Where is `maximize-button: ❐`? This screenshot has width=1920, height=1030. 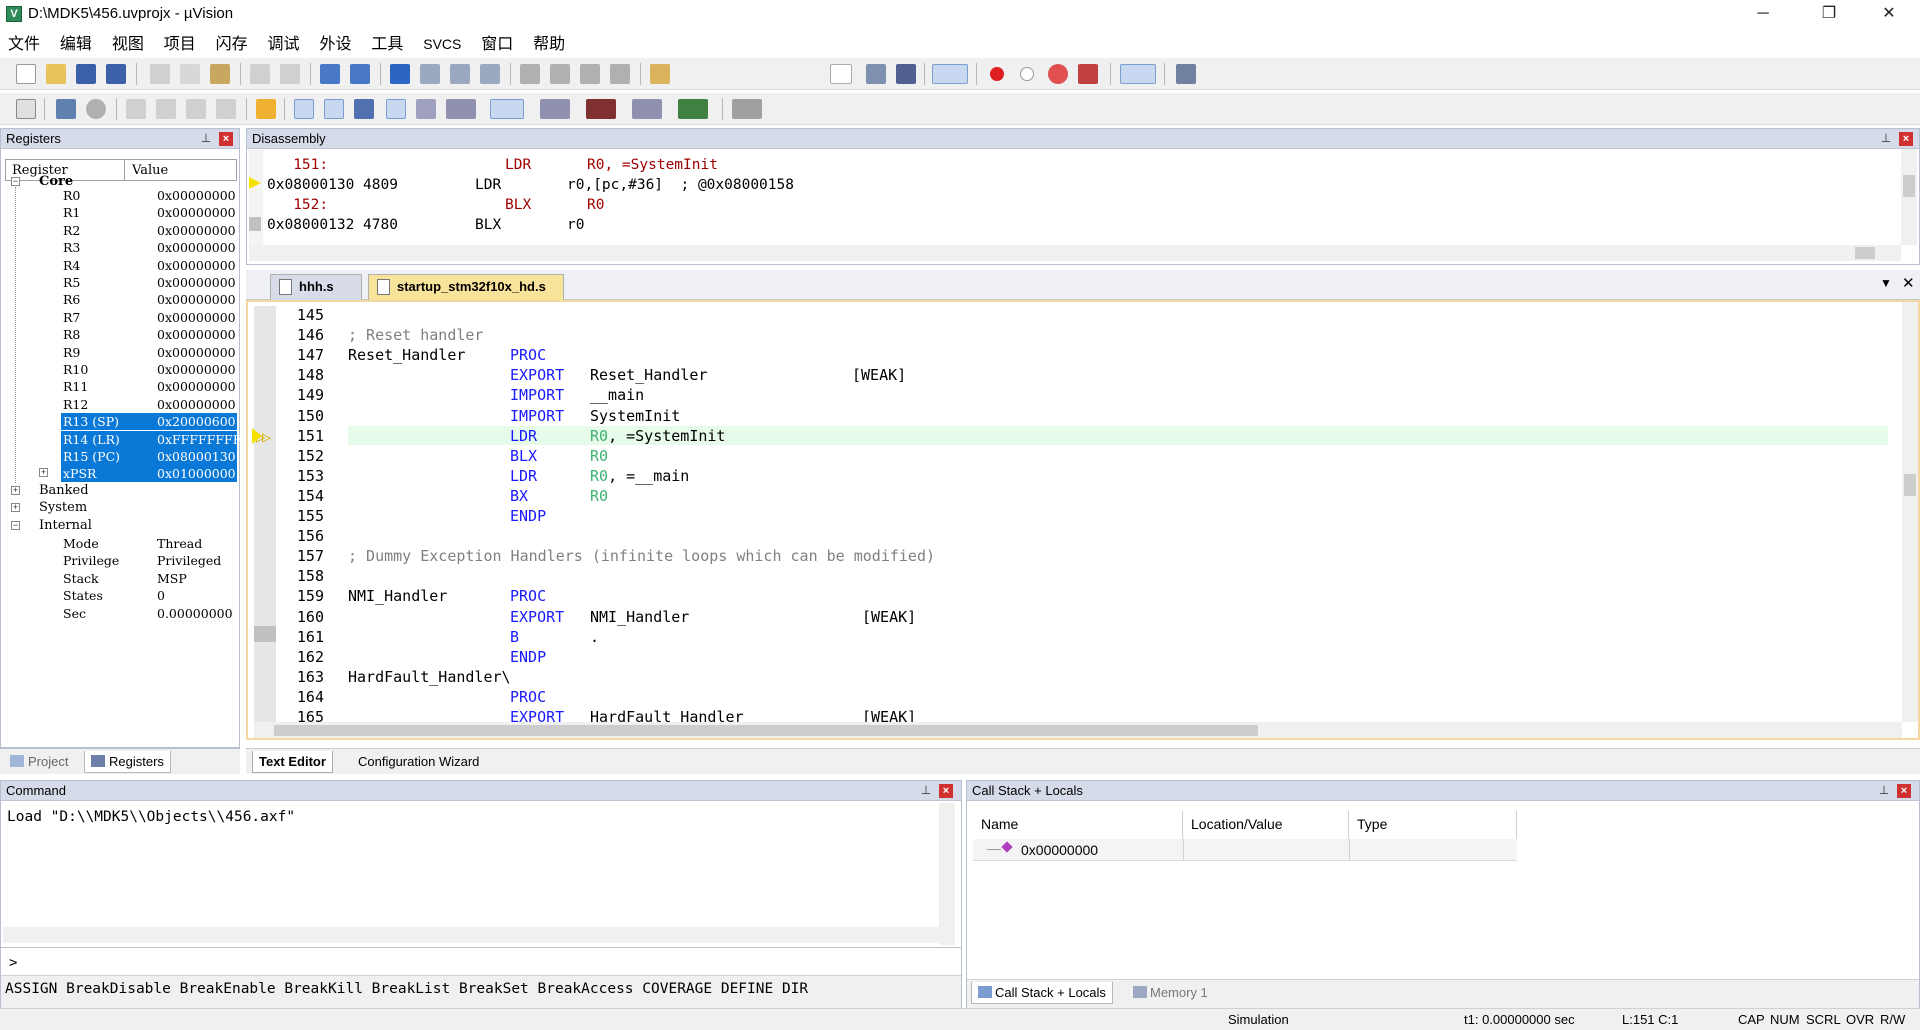
maximize-button: ❐ is located at coordinates (1829, 14).